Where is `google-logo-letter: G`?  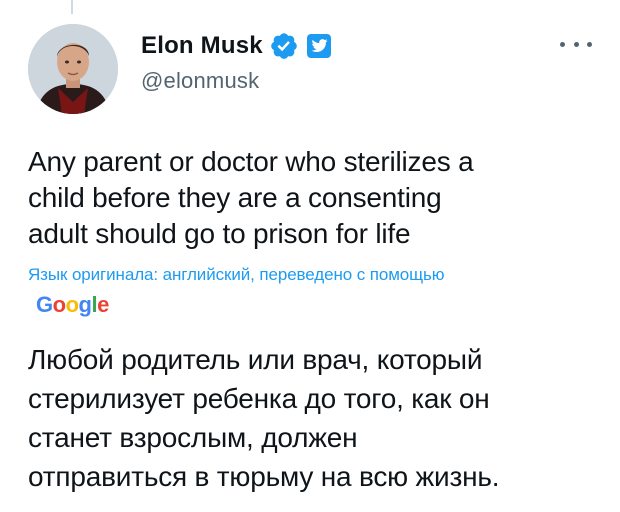
google-logo-letter: G is located at coordinates (44, 304).